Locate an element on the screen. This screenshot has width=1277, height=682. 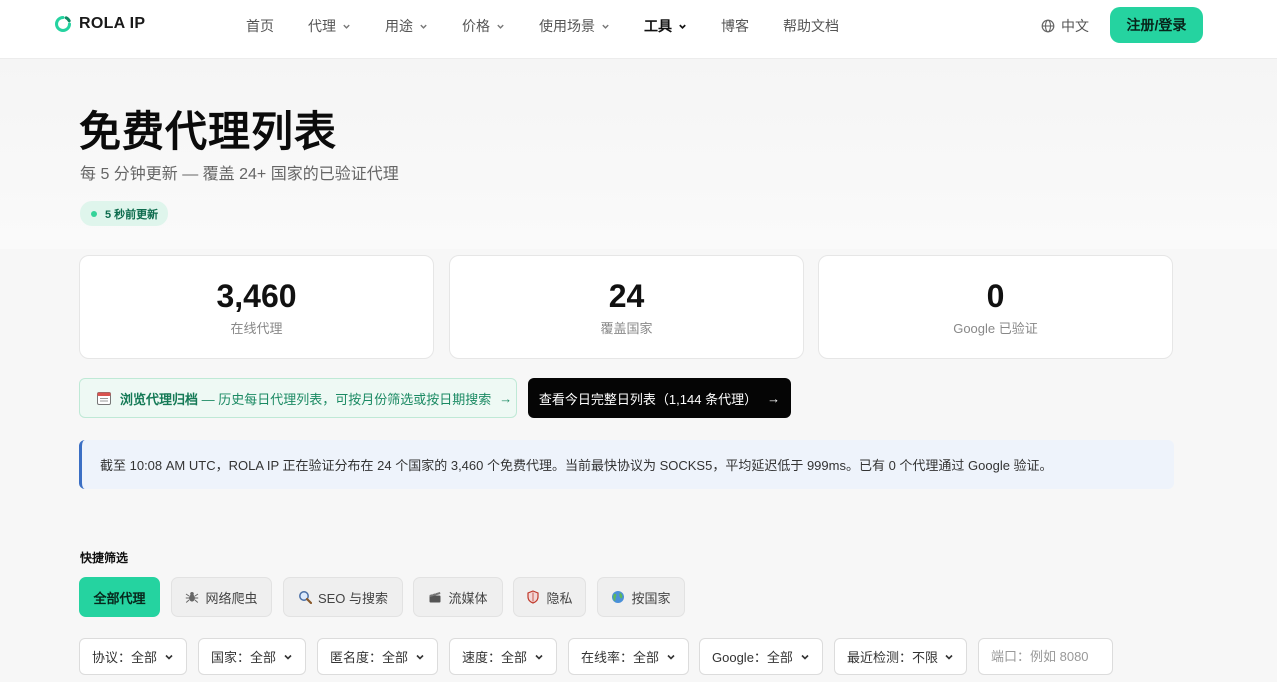
magnifier-icon is located at coordinates (305, 597).